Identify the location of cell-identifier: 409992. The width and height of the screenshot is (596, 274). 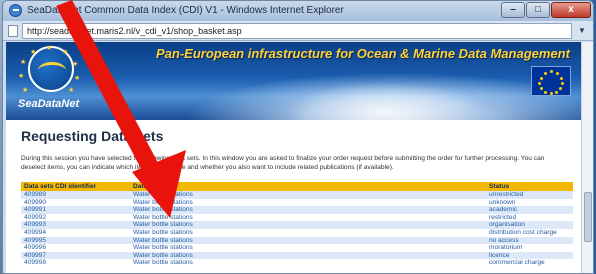
(35, 217).